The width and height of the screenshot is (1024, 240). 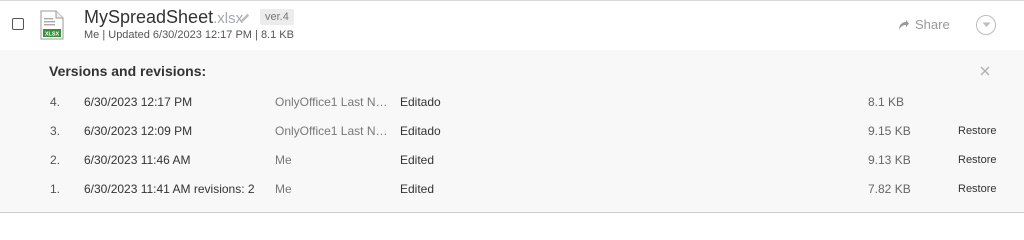 What do you see at coordinates (148, 17) in the screenshot?
I see `file-name: MySpreadSheet` at bounding box center [148, 17].